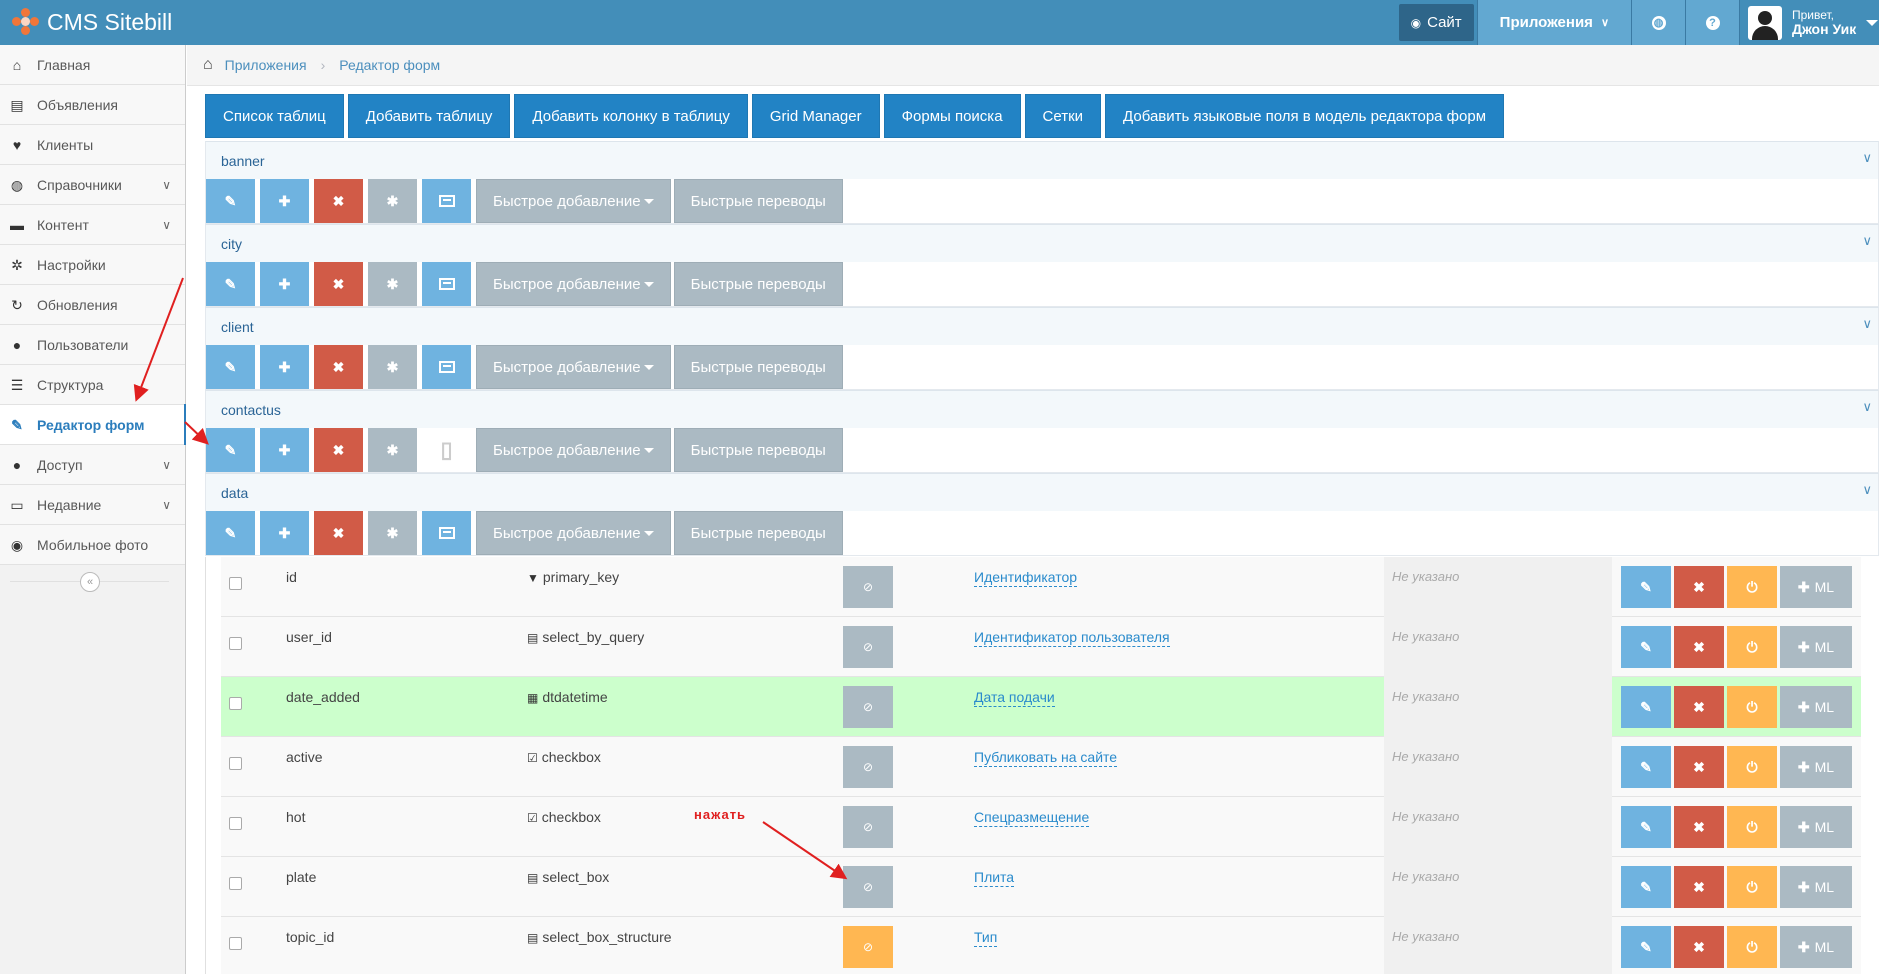  Describe the element at coordinates (1042, 160) in the screenshot. I see `table-panel-header: banner ∨` at that location.